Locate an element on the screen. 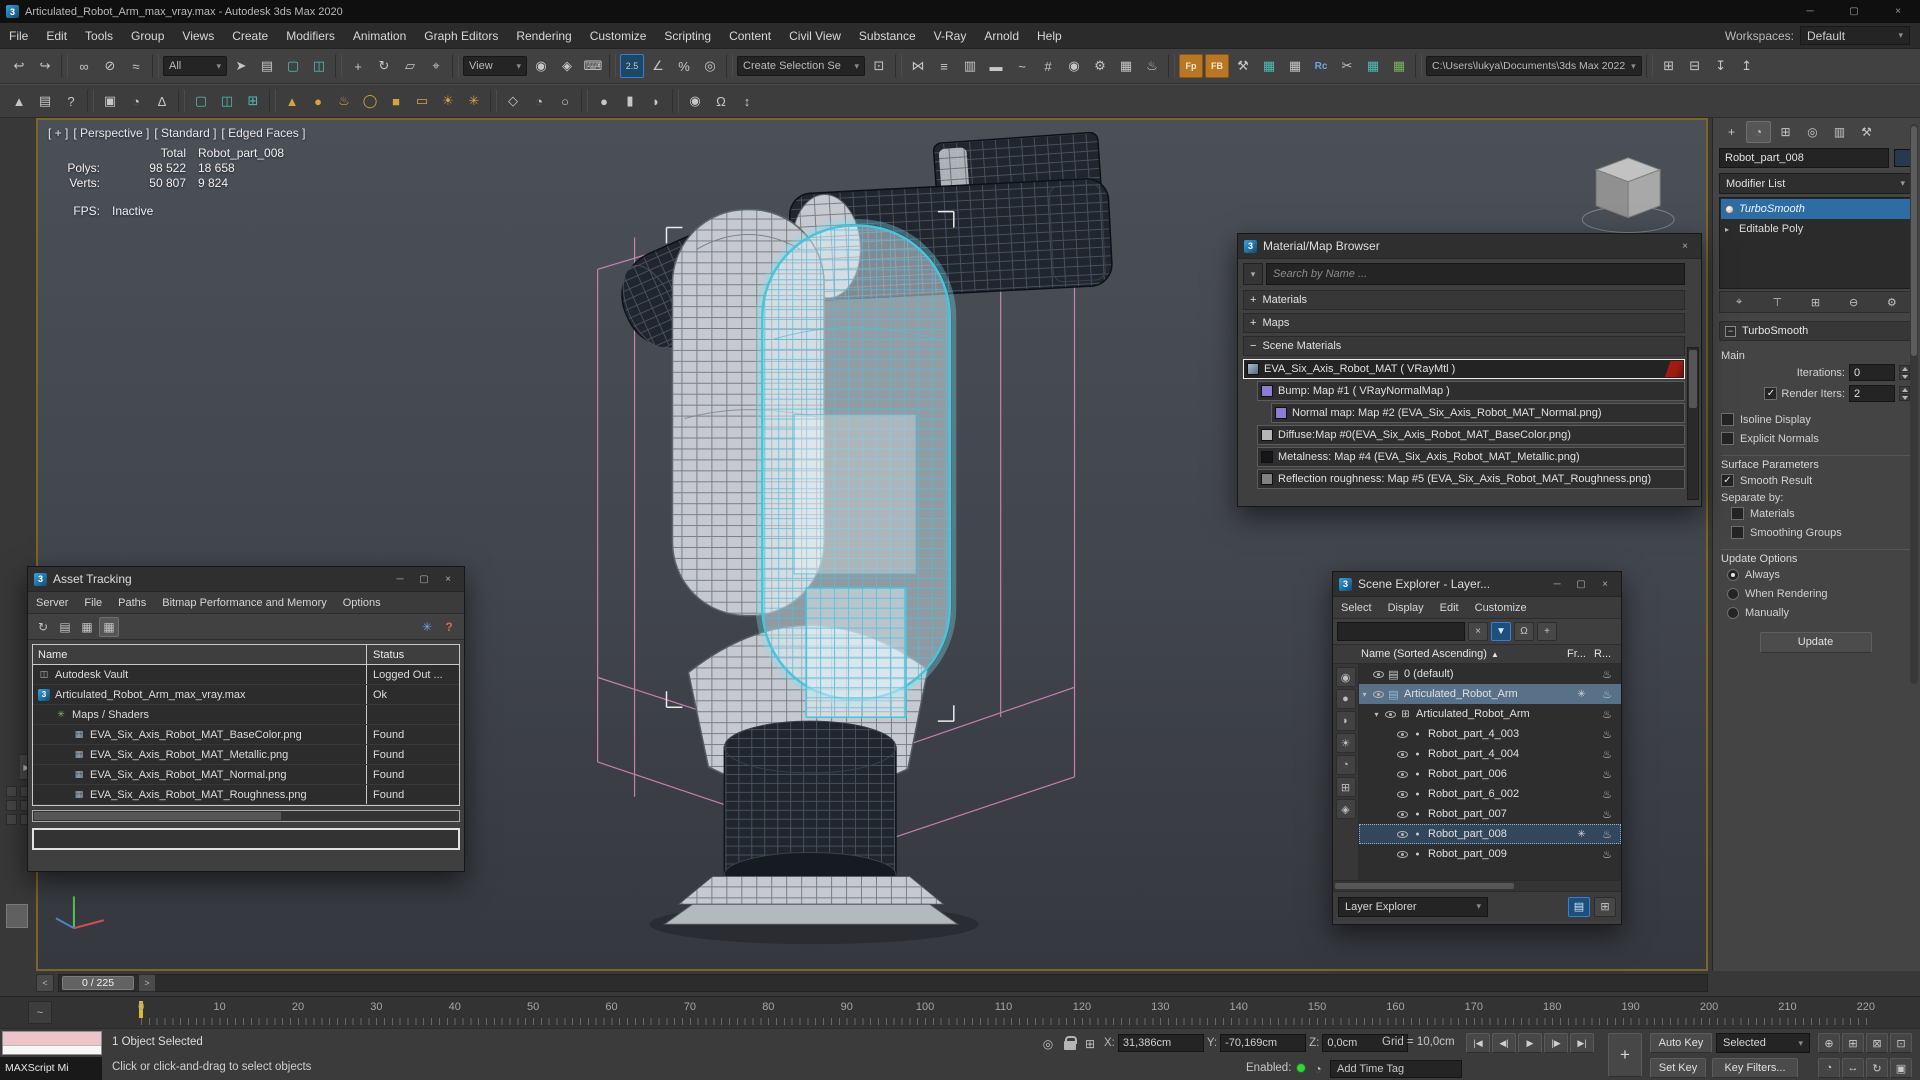 The image size is (1920, 1080). region-set2-icon: ◫ is located at coordinates (227, 101).